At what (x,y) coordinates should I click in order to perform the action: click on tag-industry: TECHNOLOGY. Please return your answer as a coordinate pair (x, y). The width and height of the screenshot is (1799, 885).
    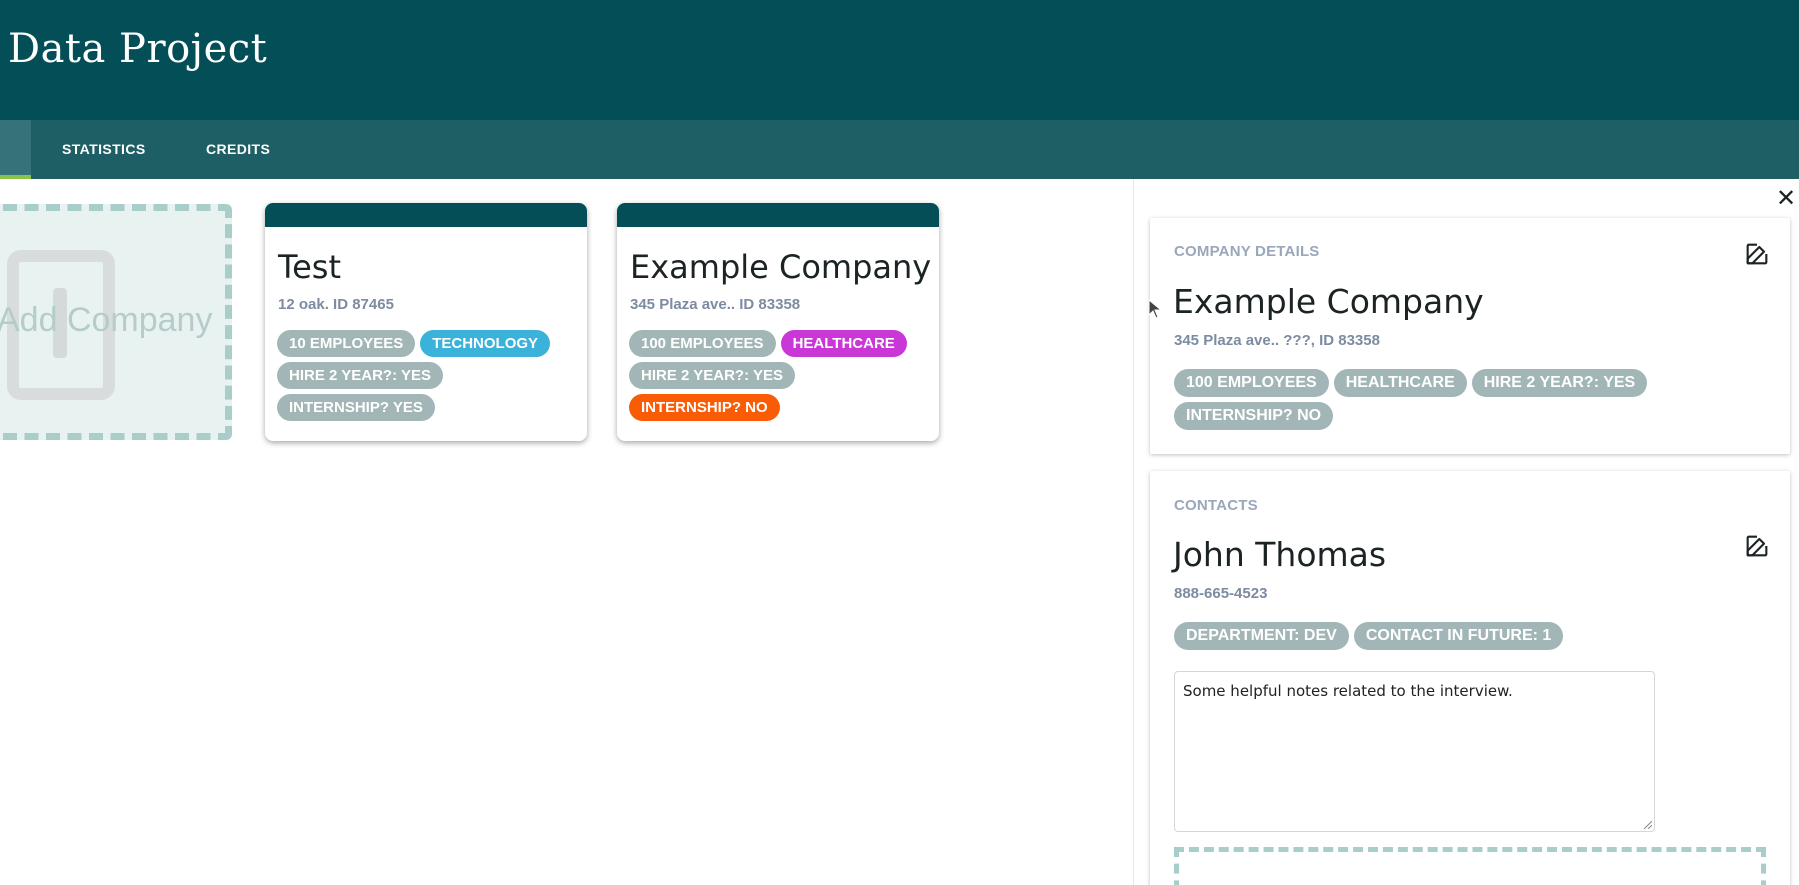
    Looking at the image, I should click on (485, 343).